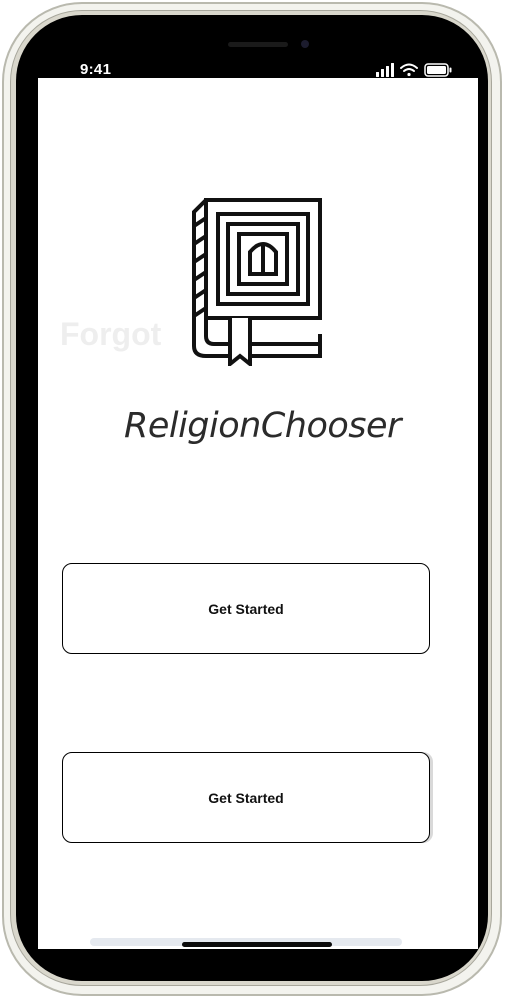 The width and height of the screenshot is (506, 999). What do you see at coordinates (262, 426) in the screenshot?
I see `app-title: ReligionChooser` at bounding box center [262, 426].